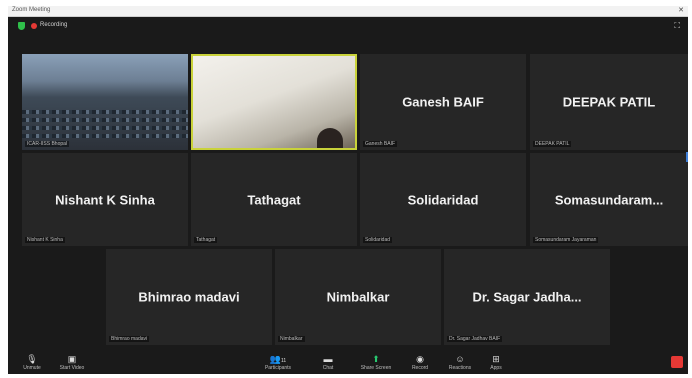 The image size is (692, 378). I want to click on recording-label: Recording, so click(54, 25).